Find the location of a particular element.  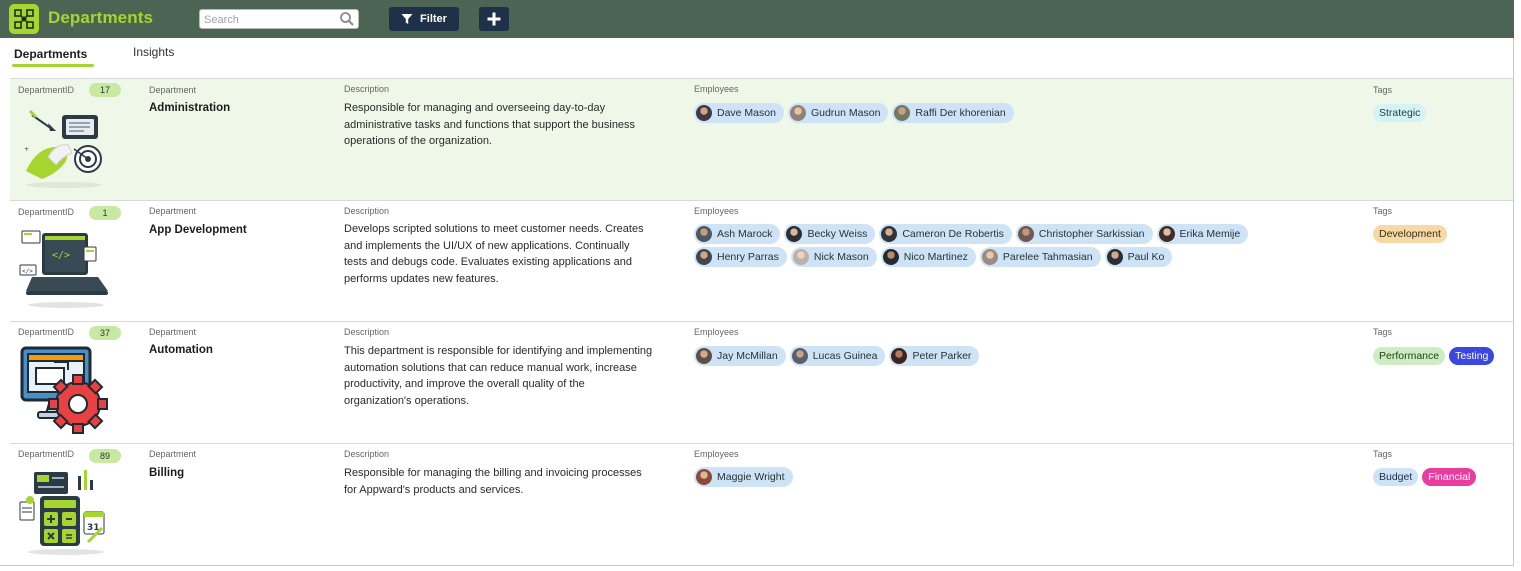

tag-list: Development is located at coordinates (1410, 234).